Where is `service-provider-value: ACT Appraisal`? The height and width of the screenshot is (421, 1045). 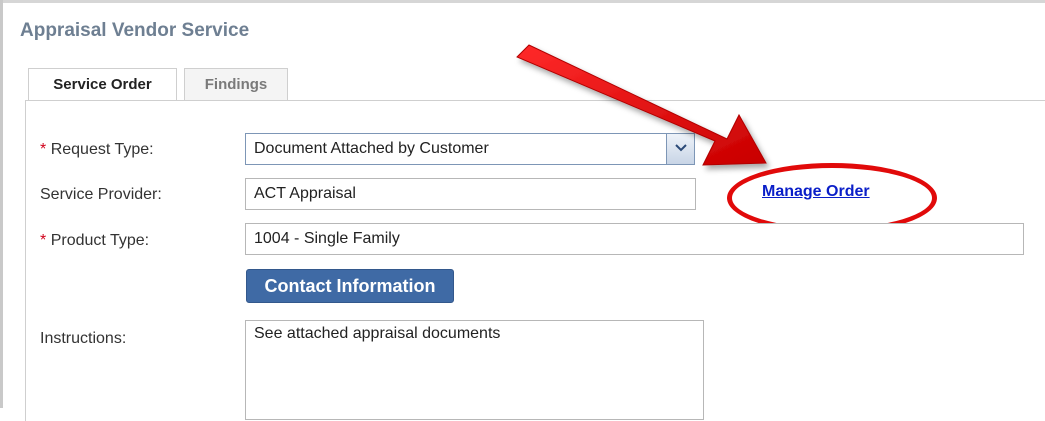 service-provider-value: ACT Appraisal is located at coordinates (305, 193).